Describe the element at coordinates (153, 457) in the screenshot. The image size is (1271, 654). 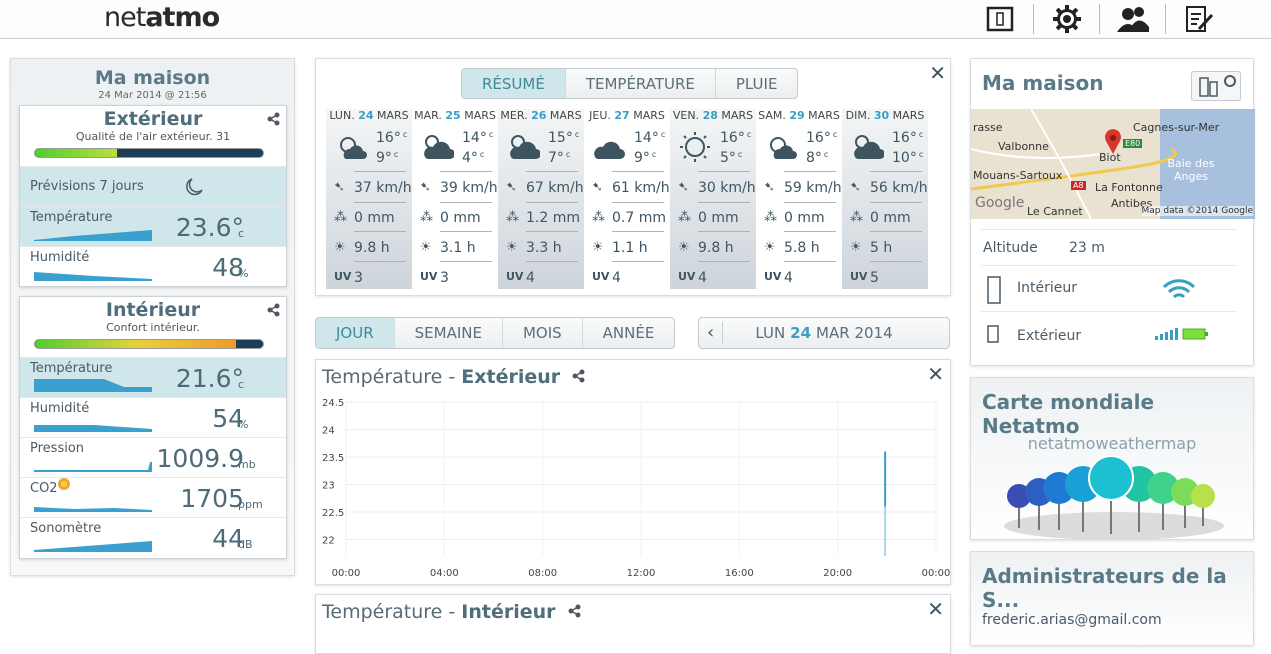
I see `pressure-row: Pression 1009.9 mb` at that location.